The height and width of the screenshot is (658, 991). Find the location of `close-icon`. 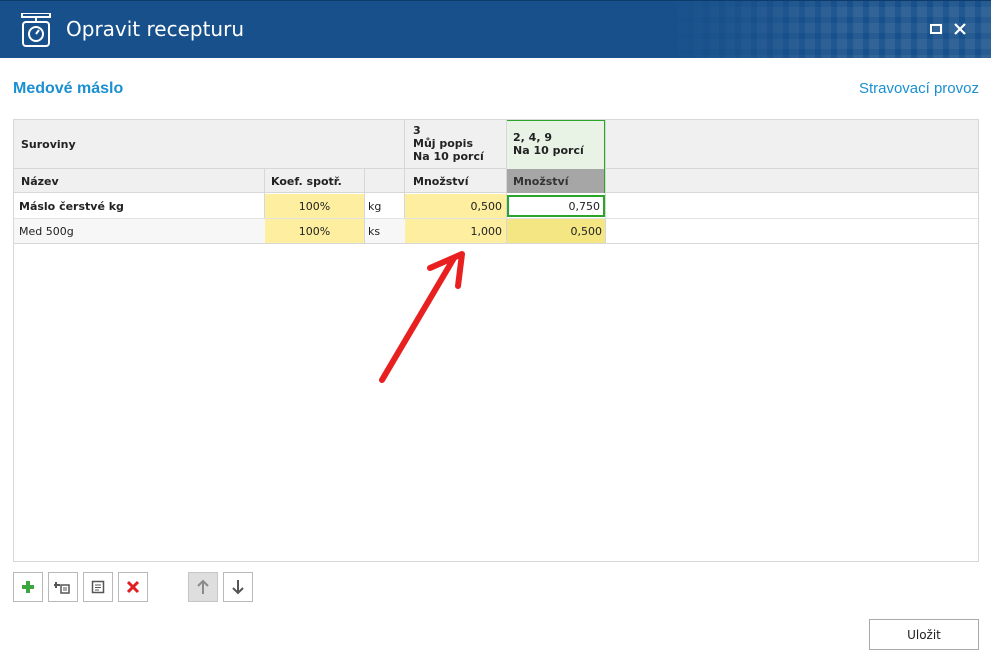

close-icon is located at coordinates (960, 29).